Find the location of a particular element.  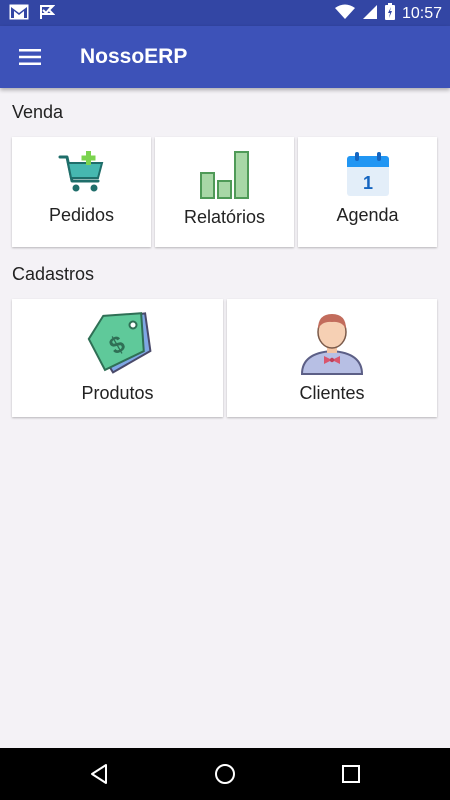

app-bar: NossoERP is located at coordinates (225, 57).